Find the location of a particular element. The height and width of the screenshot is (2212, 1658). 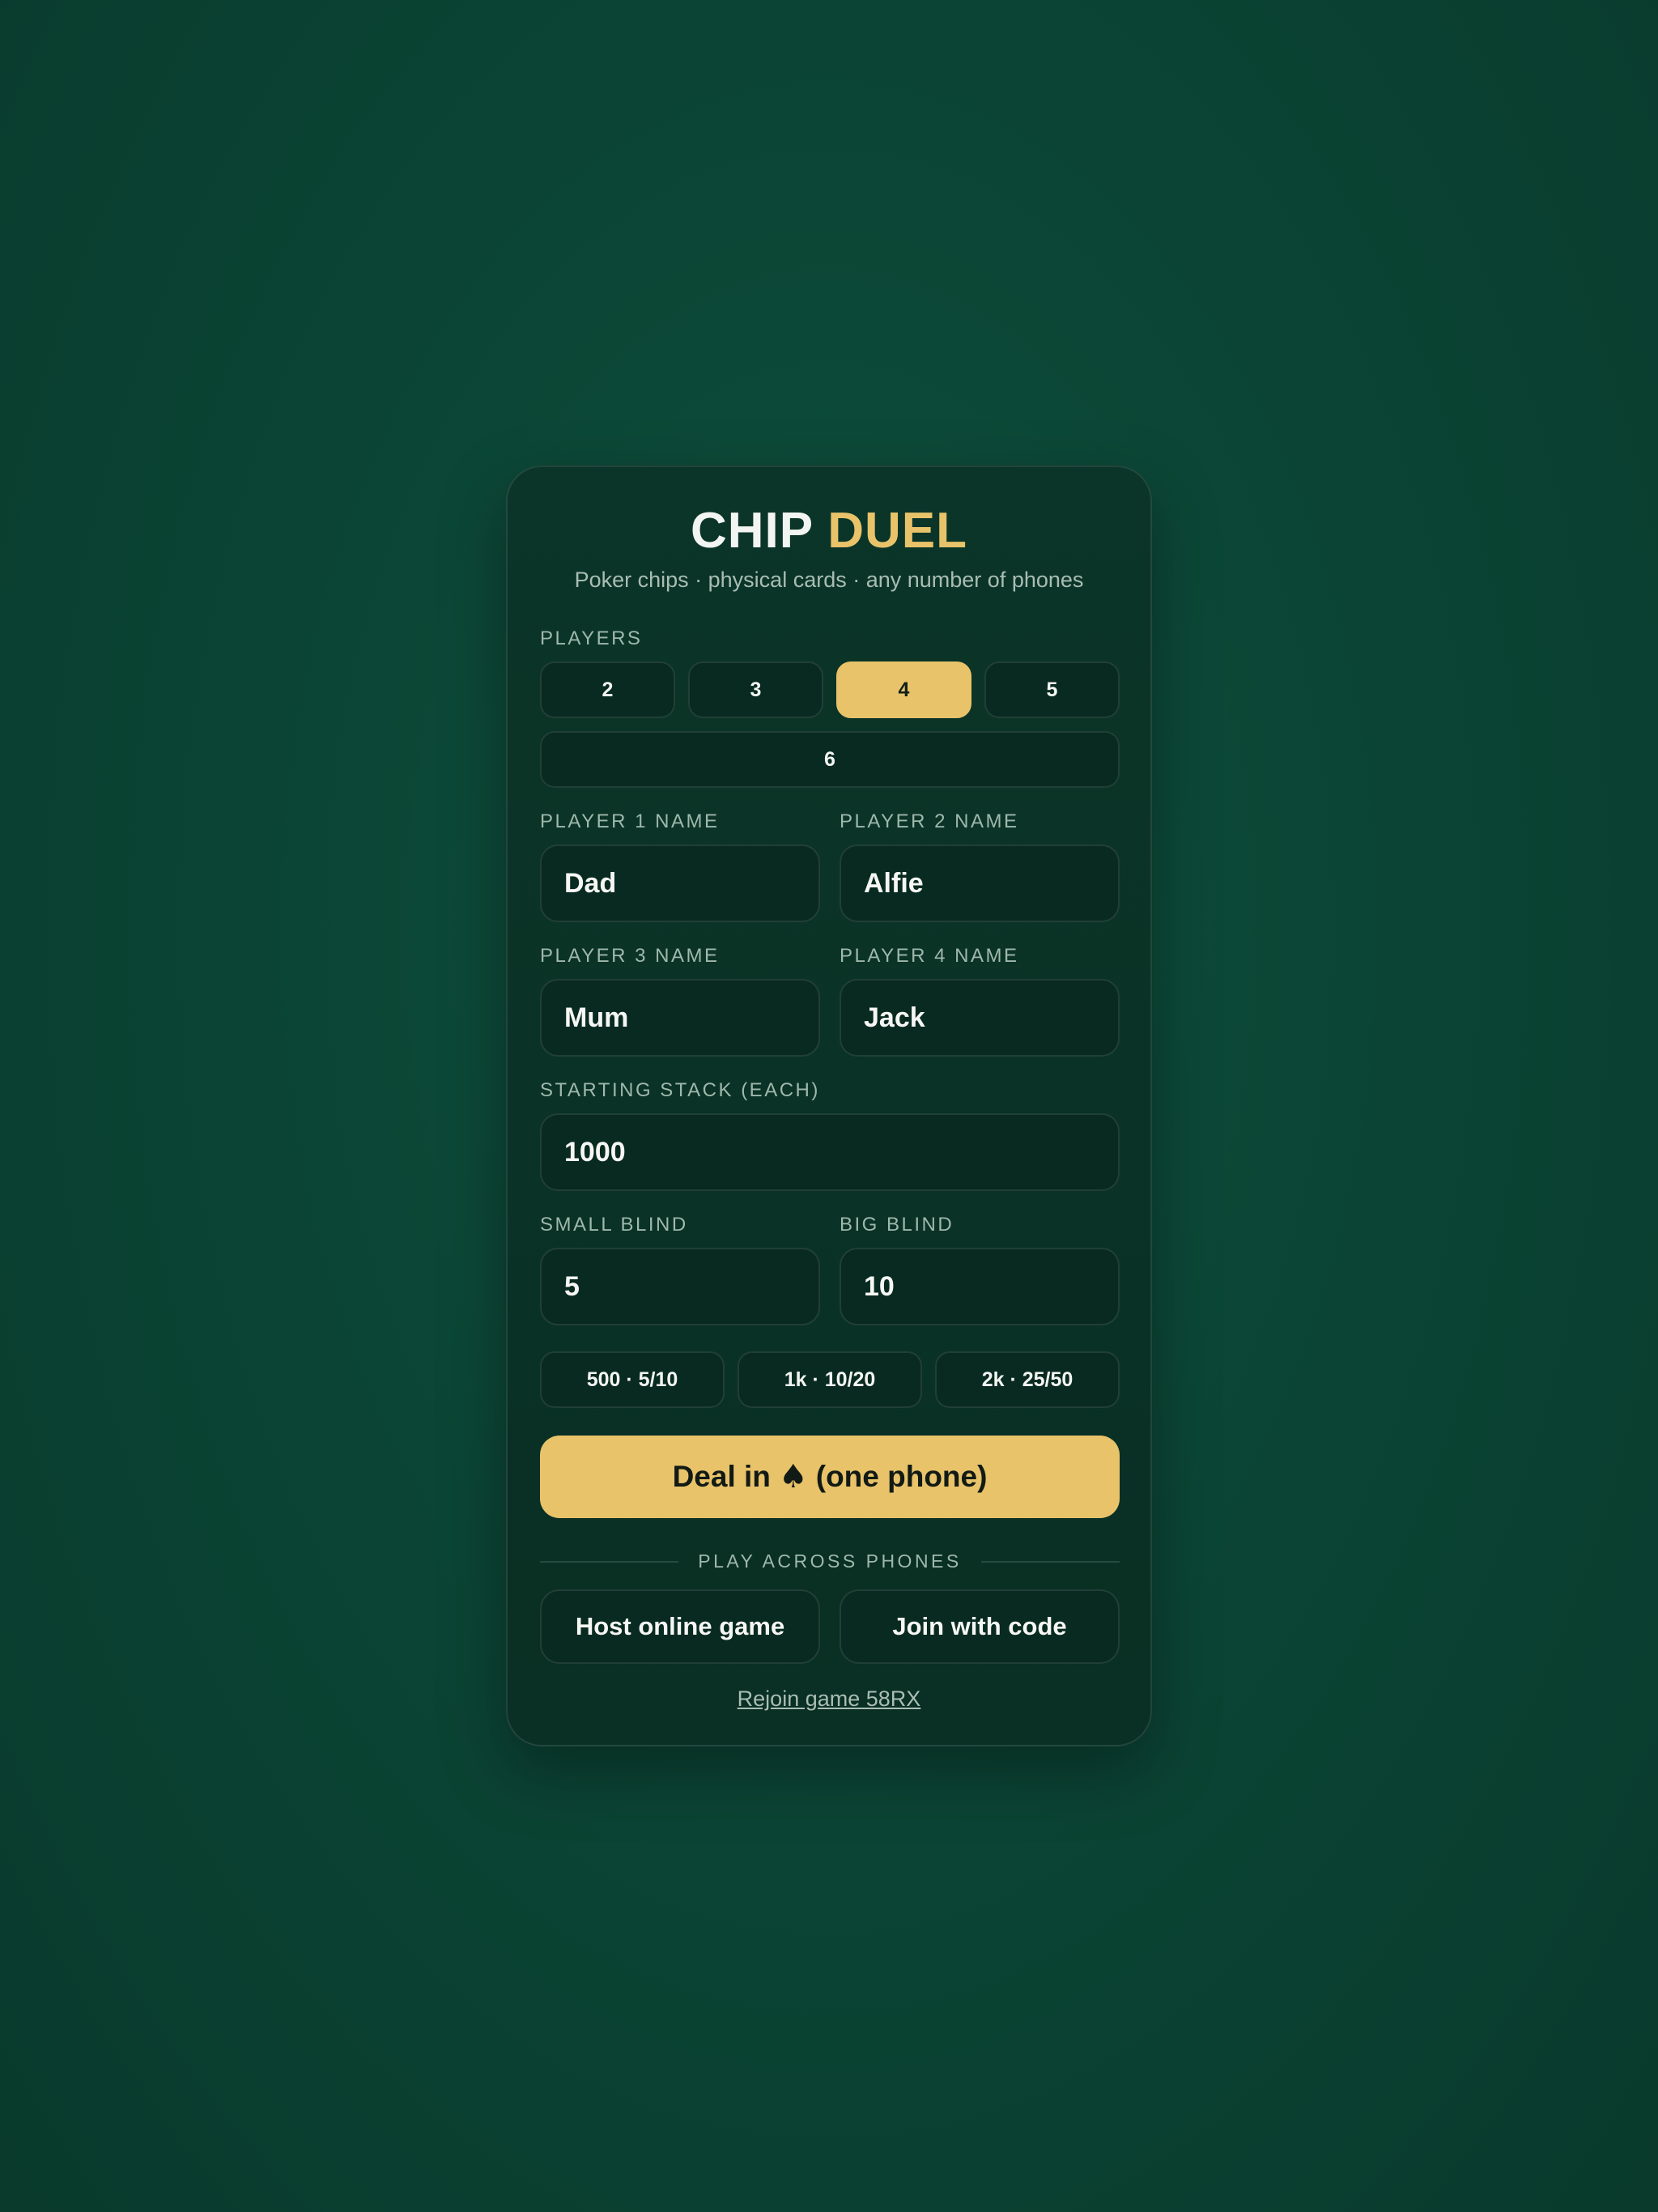

app-title-part1: CHIP is located at coordinates (751, 531).